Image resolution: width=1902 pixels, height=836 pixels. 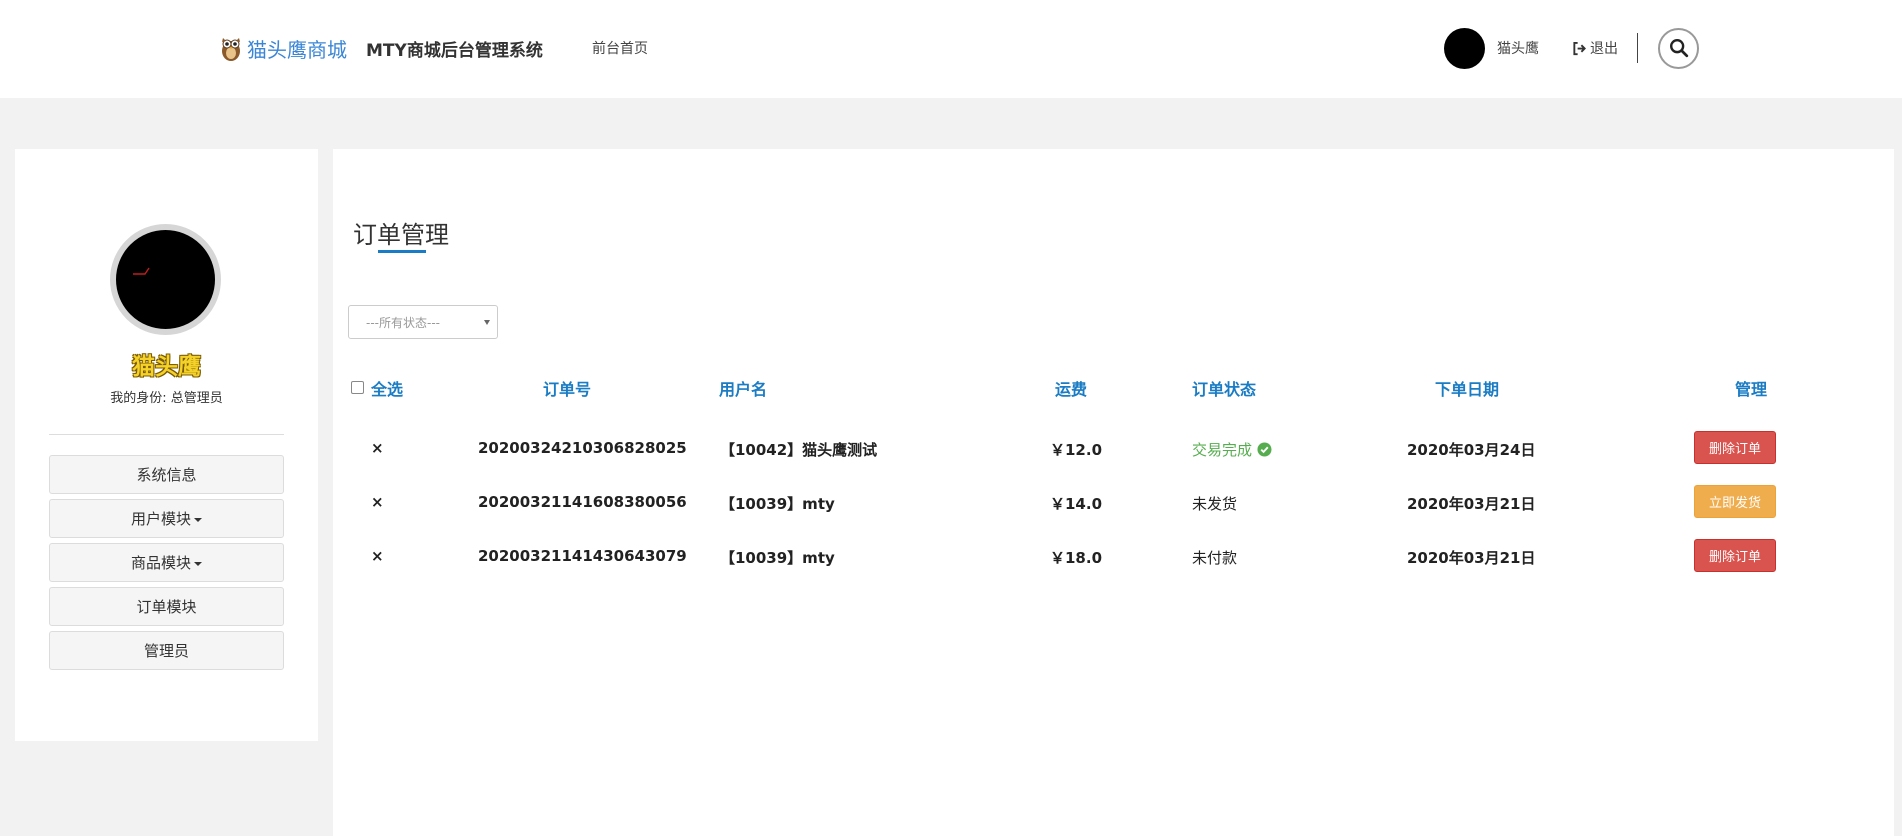 I want to click on sidebar-item-label: 管理员, so click(x=166, y=651).